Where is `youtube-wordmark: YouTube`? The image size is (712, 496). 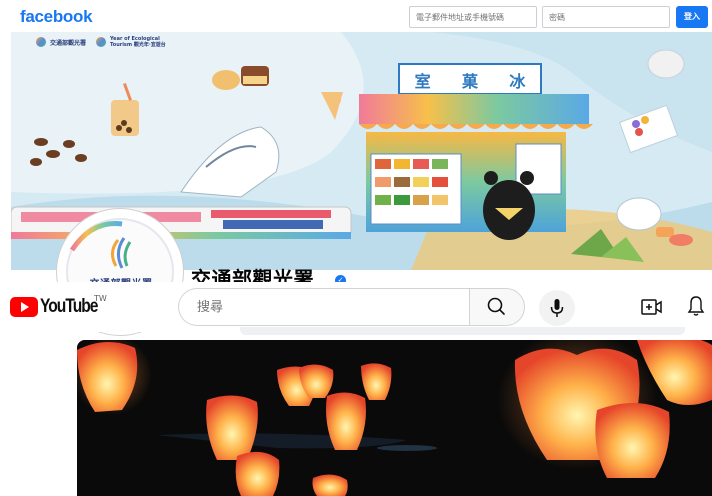
youtube-wordmark: YouTube is located at coordinates (69, 306).